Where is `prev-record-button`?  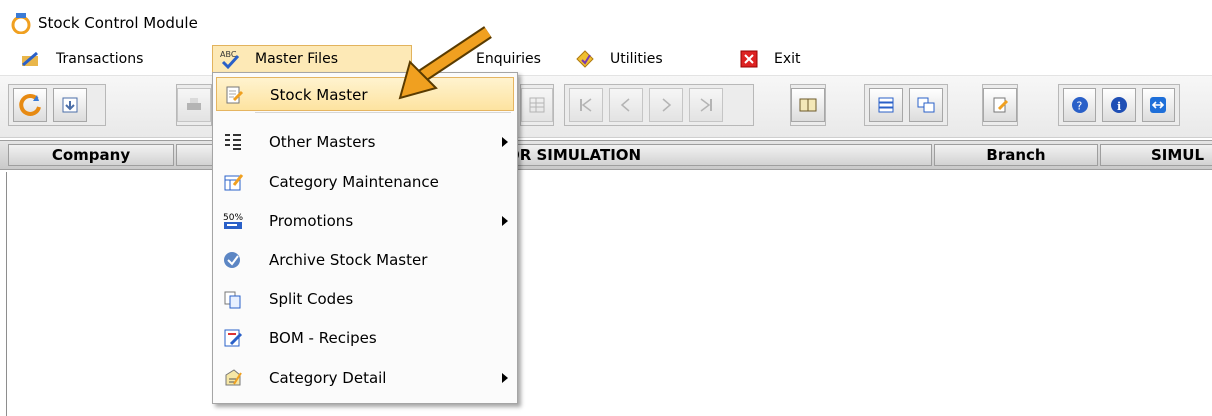
prev-record-button is located at coordinates (626, 105).